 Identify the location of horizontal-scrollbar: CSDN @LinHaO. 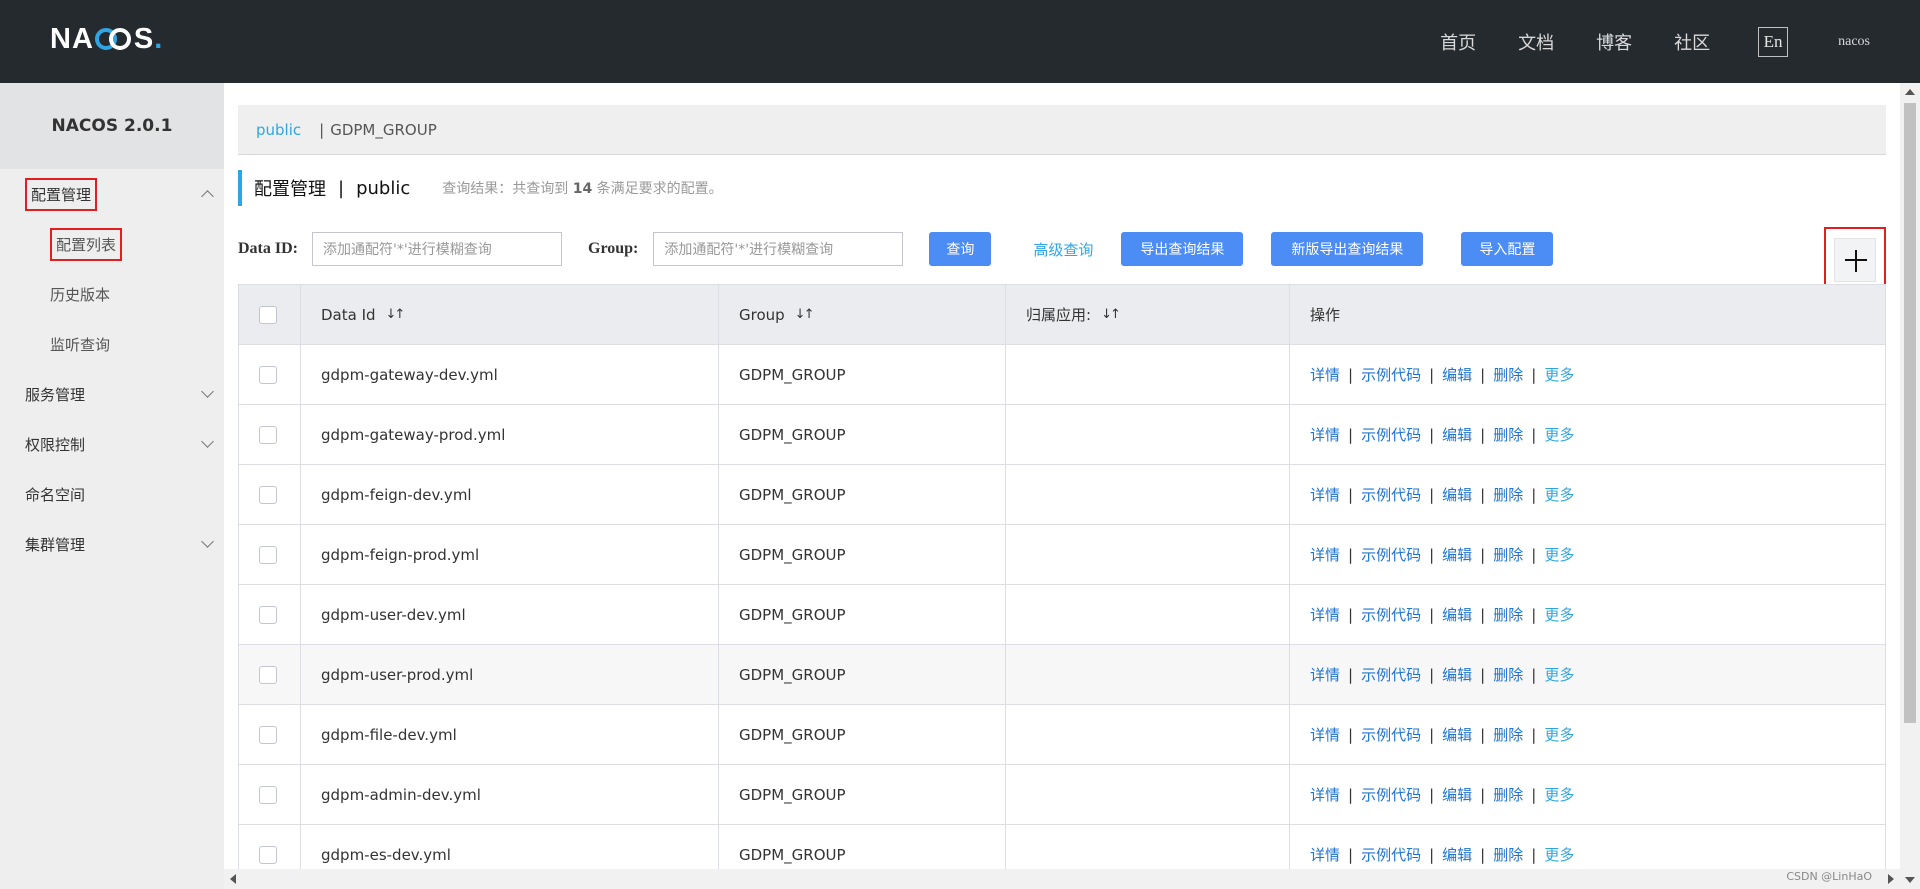
(1062, 879).